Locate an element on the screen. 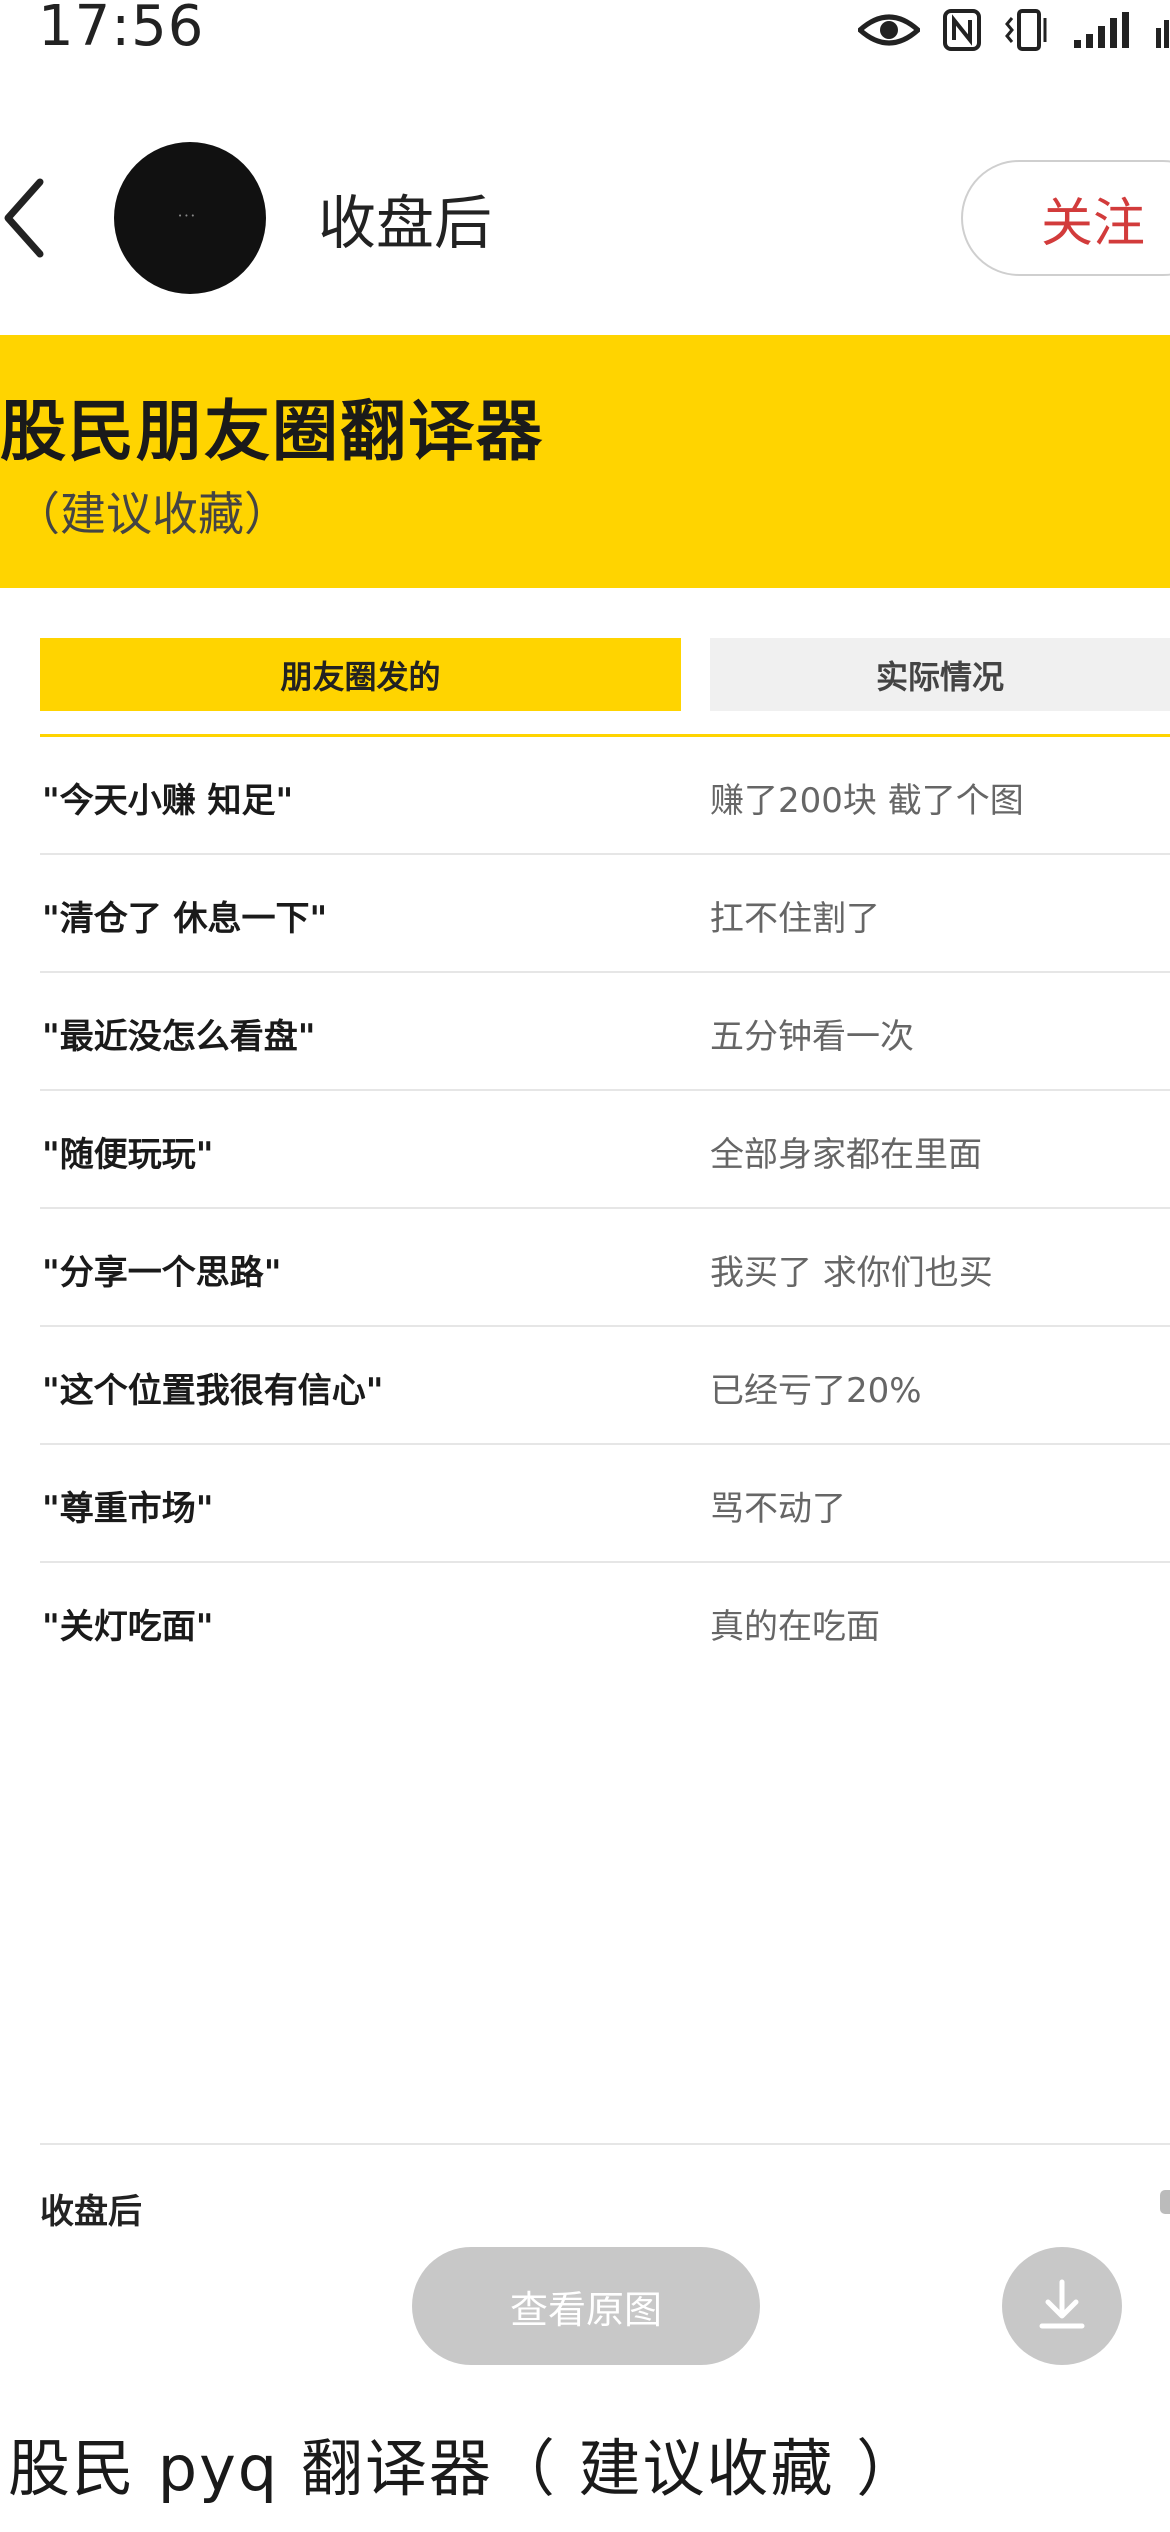 The height and width of the screenshot is (2532, 1170). status-time: 17:56 is located at coordinates (121, 29).